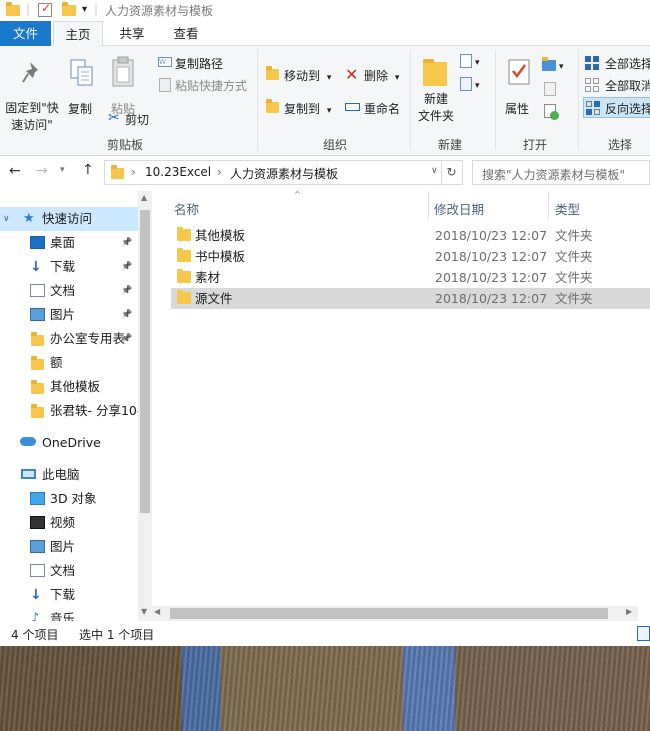 The image size is (650, 731). Describe the element at coordinates (617, 85) in the screenshot. I see `select-none-button: 全部取消` at that location.